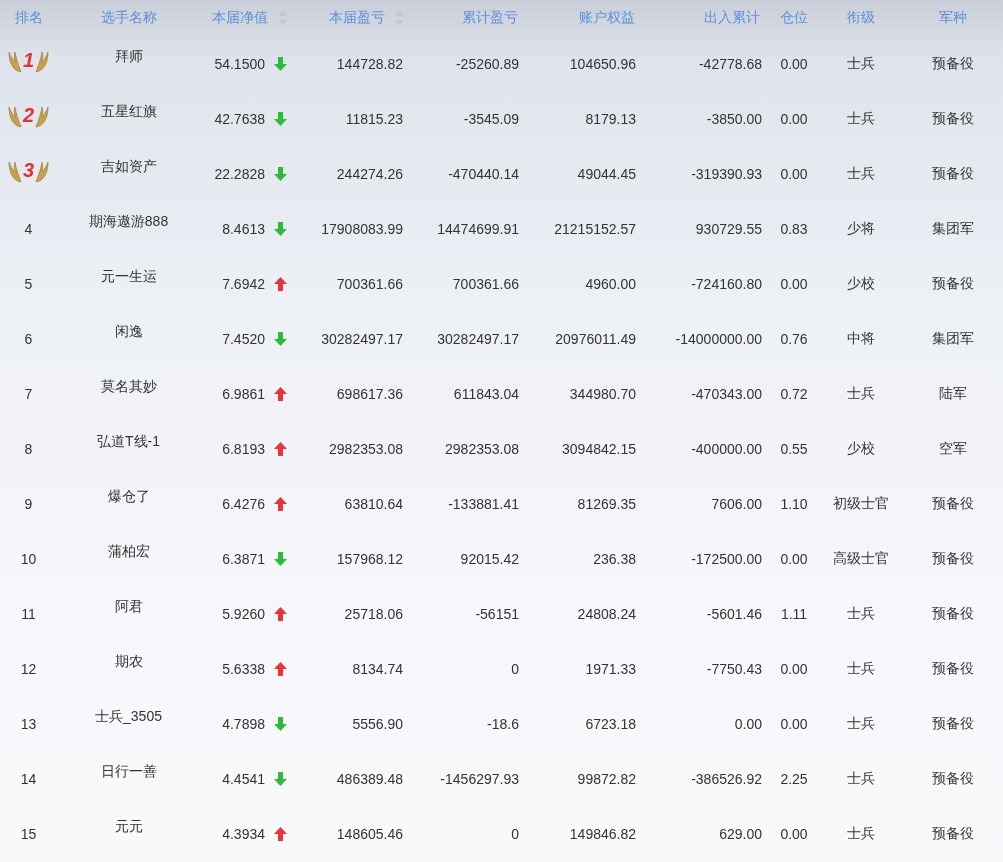 The width and height of the screenshot is (1003, 862). What do you see at coordinates (366, 448) in the screenshot?
I see `table-cell: 2982353.08` at bounding box center [366, 448].